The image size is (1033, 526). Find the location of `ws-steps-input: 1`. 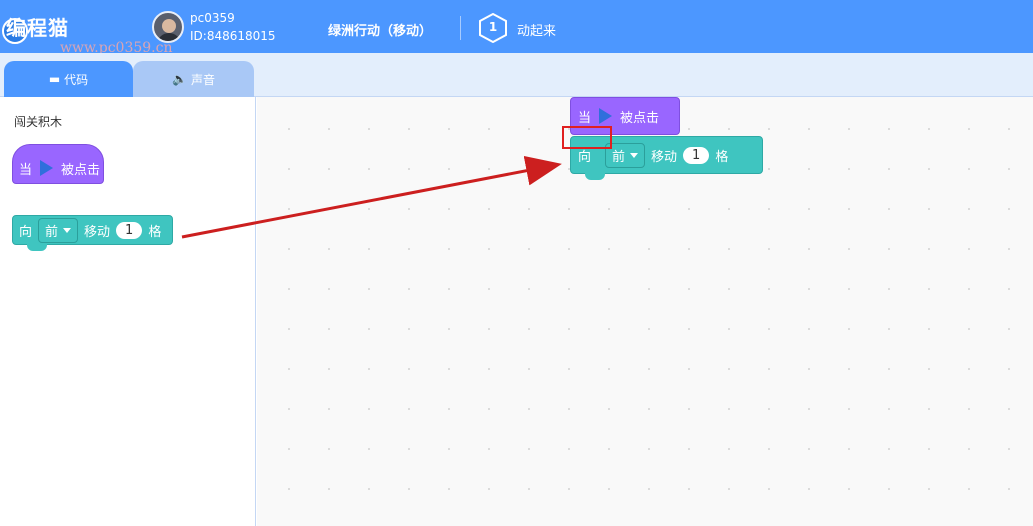

ws-steps-input: 1 is located at coordinates (696, 155).